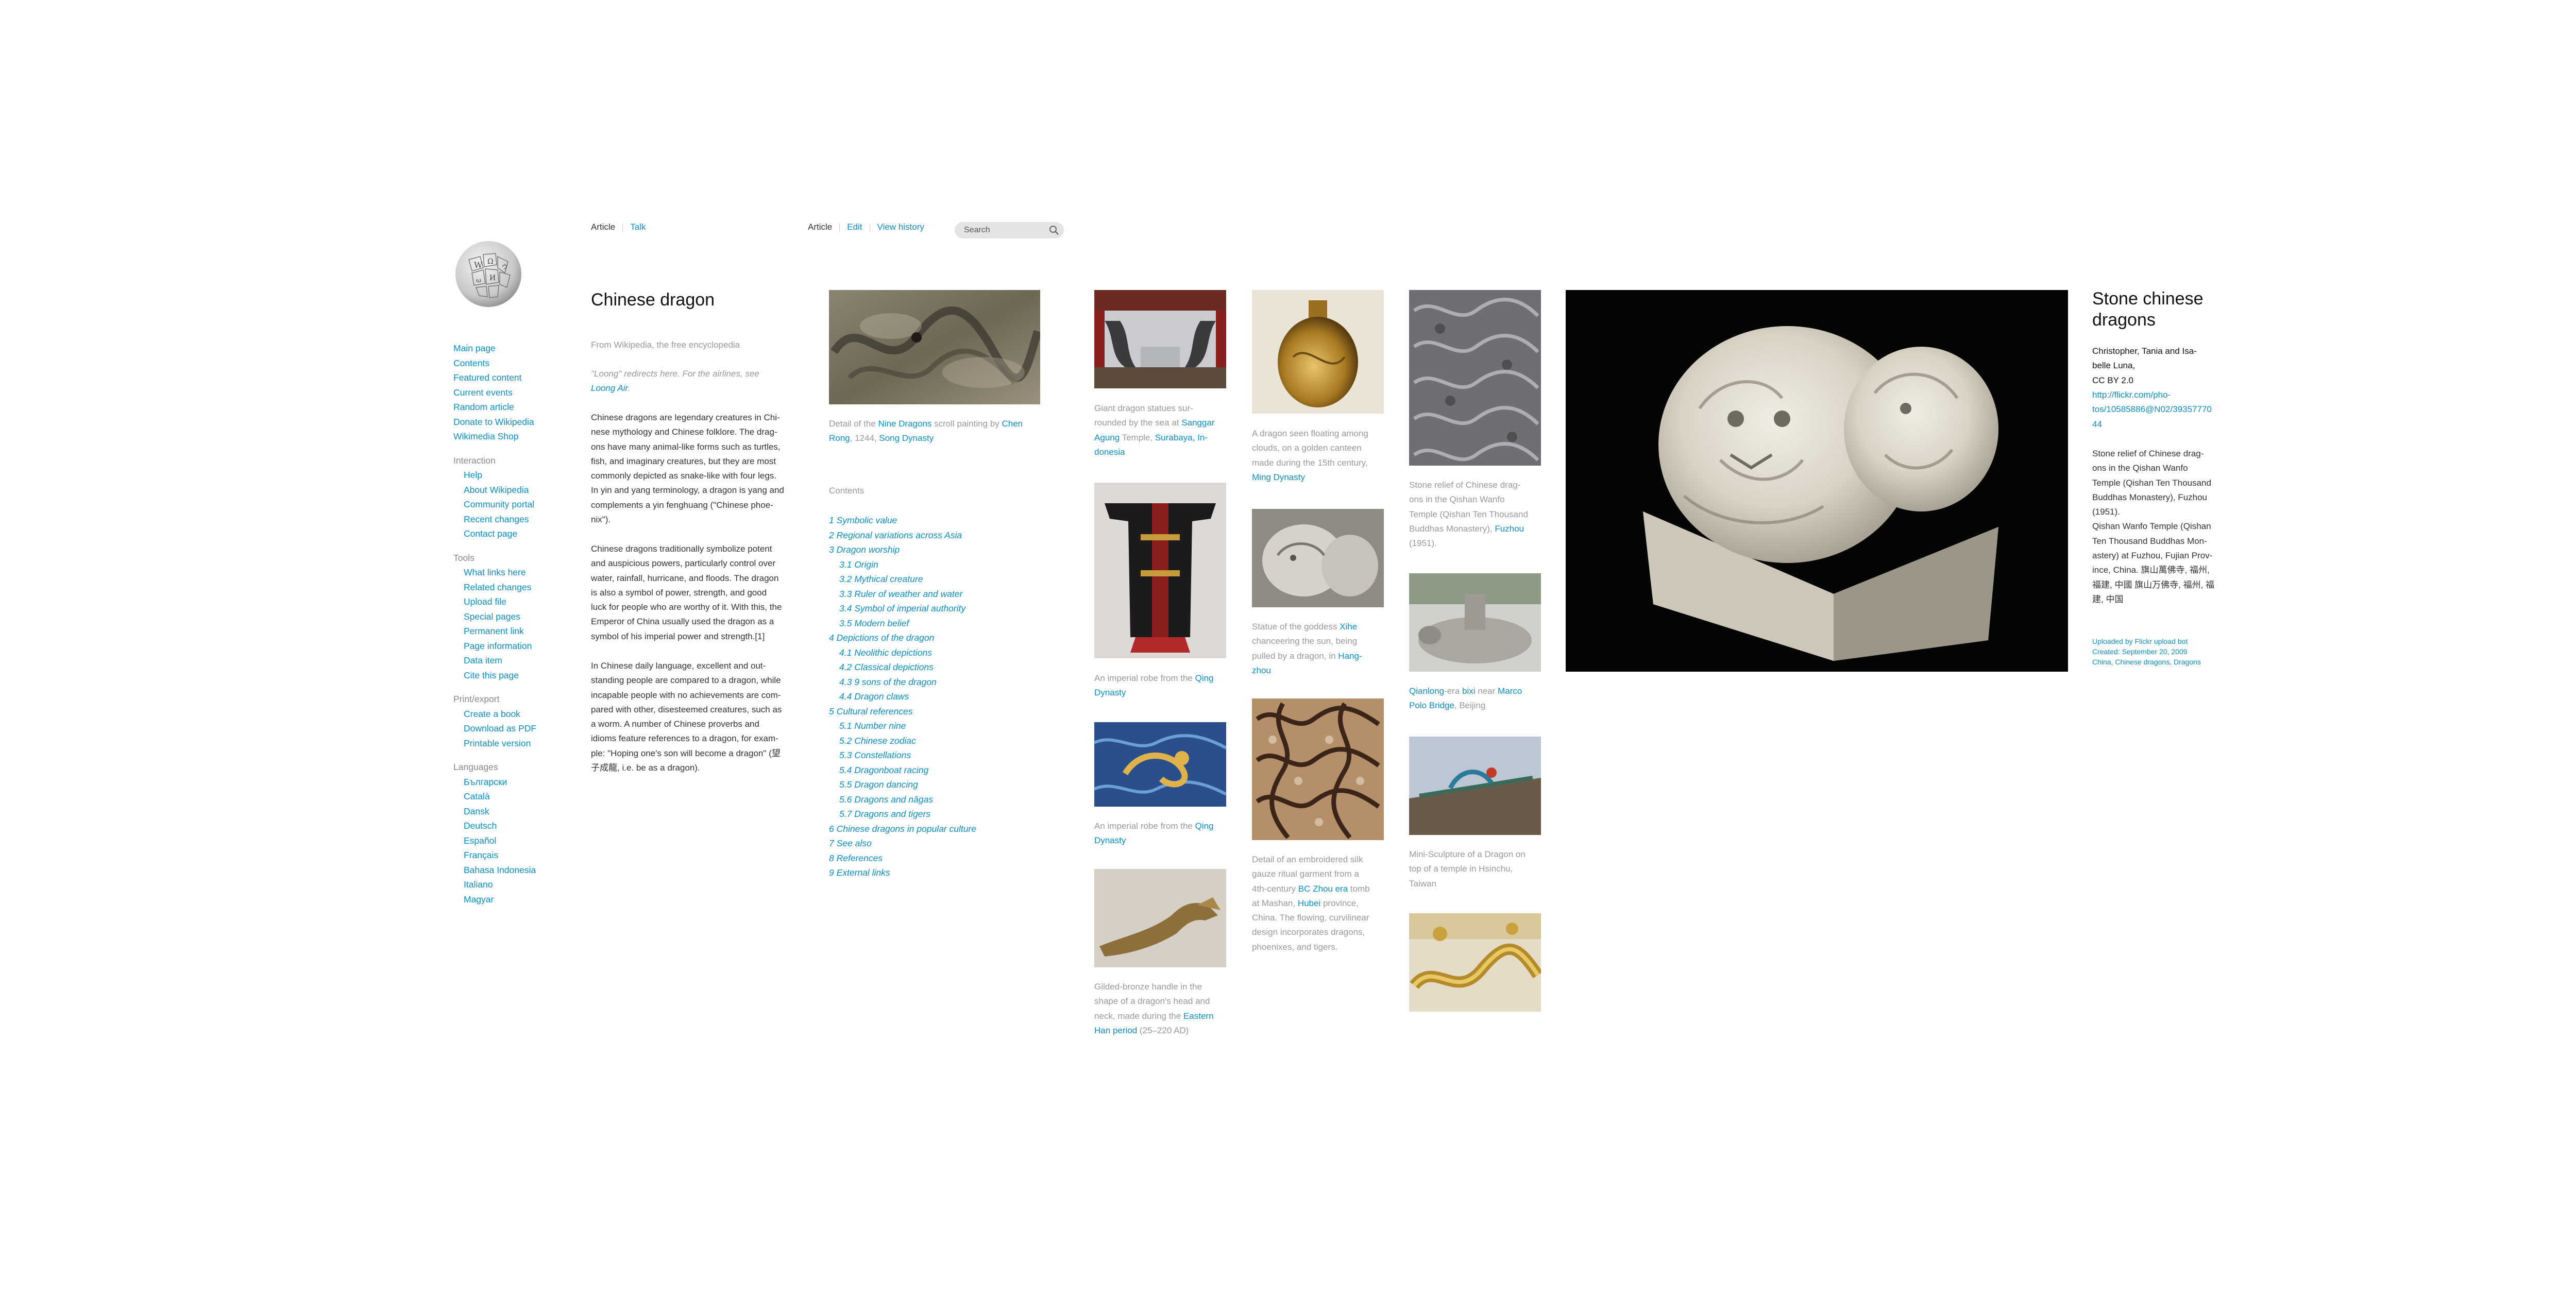 The height and width of the screenshot is (1314, 2576). I want to click on golden-dragon-sculpture-image, so click(1475, 962).